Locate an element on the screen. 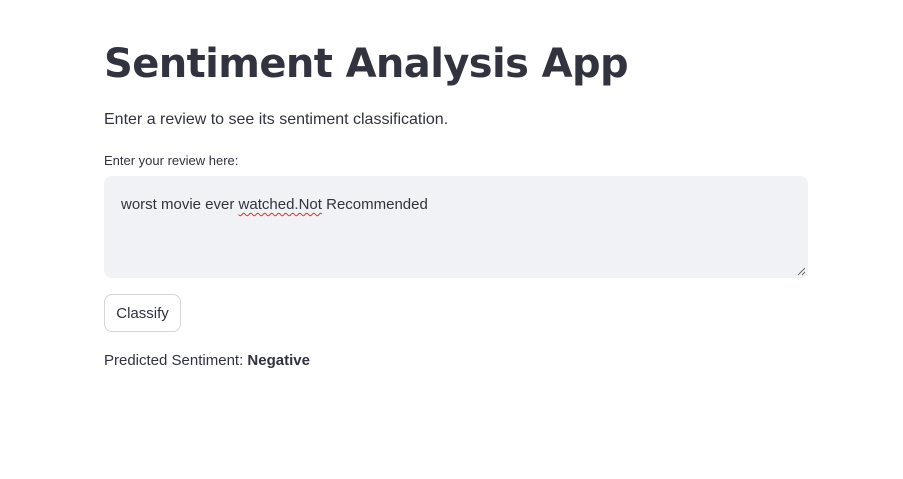 The image size is (903, 479). predicted-sentiment: Predicted Sentiment: Negative is located at coordinates (207, 361).